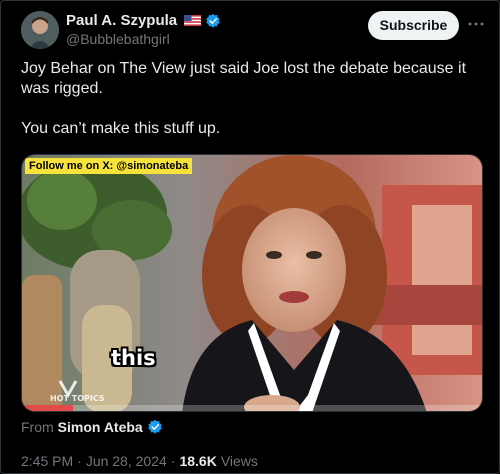 This screenshot has height=474, width=500. Describe the element at coordinates (121, 20) in the screenshot. I see `author-name: Paul A. Szypula` at that location.